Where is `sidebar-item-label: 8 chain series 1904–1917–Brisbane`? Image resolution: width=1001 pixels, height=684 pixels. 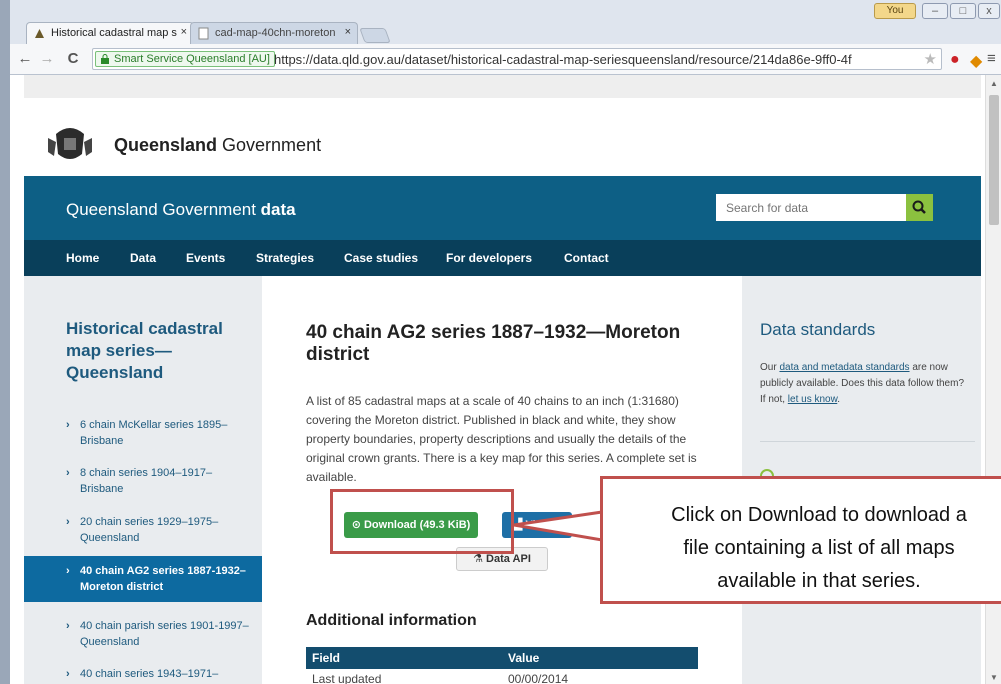 sidebar-item-label: 8 chain series 1904–1917–Brisbane is located at coordinates (146, 481).